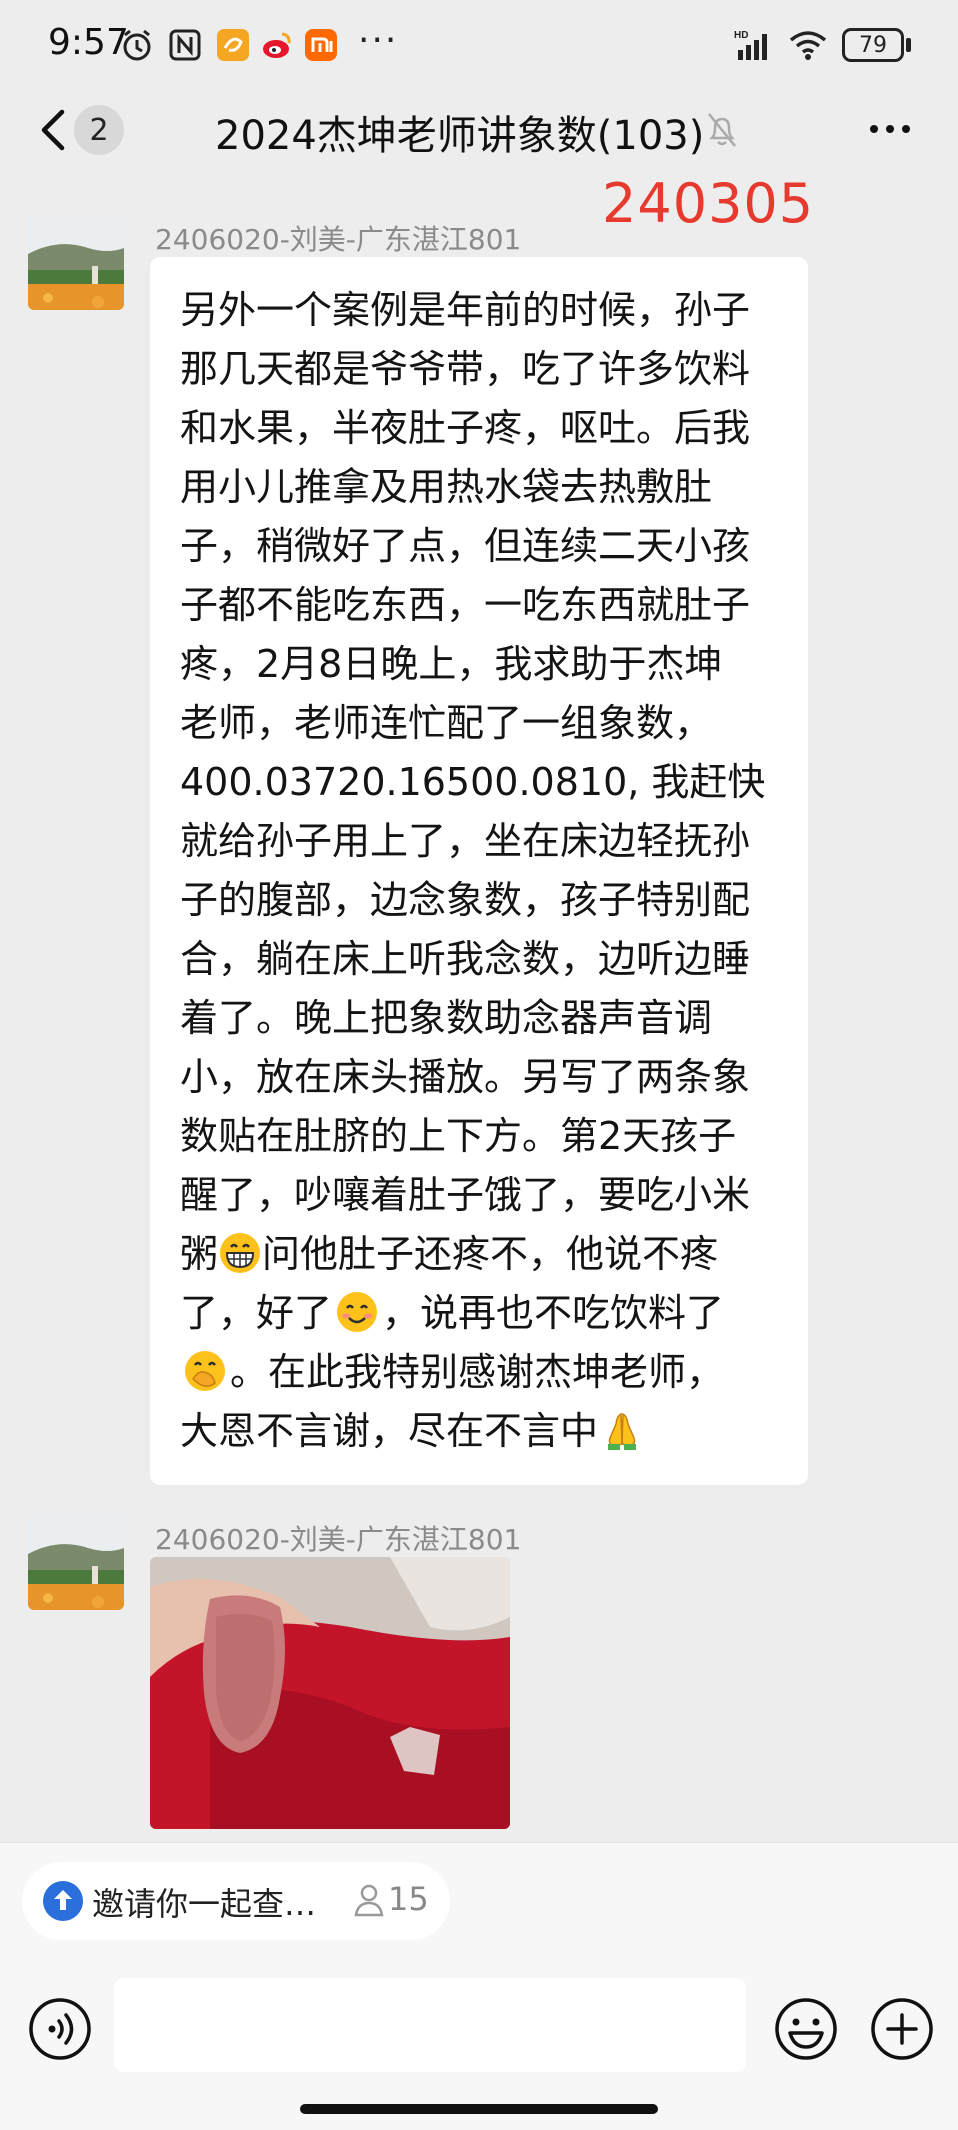  I want to click on message-line-with-emoji: 。在此我特别感谢杰坤老师，, so click(452, 1372).